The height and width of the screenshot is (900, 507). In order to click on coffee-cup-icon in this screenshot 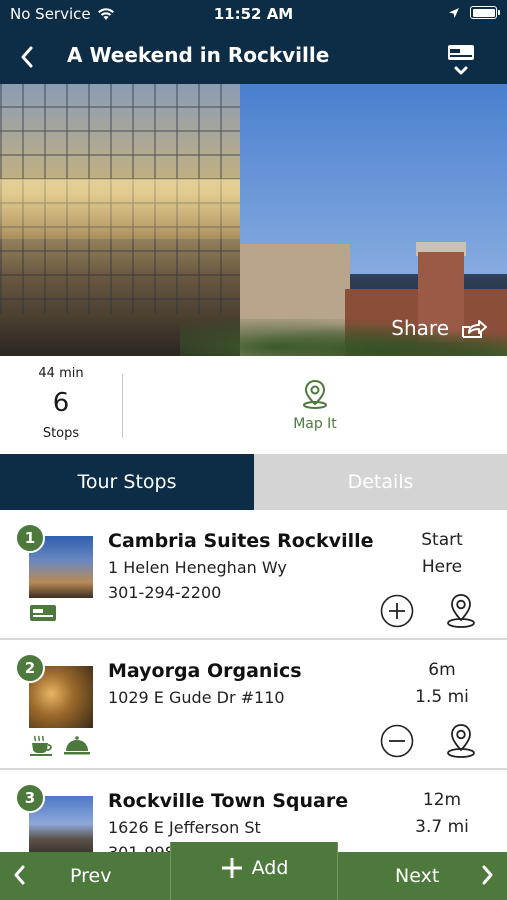, I will do `click(41, 745)`.